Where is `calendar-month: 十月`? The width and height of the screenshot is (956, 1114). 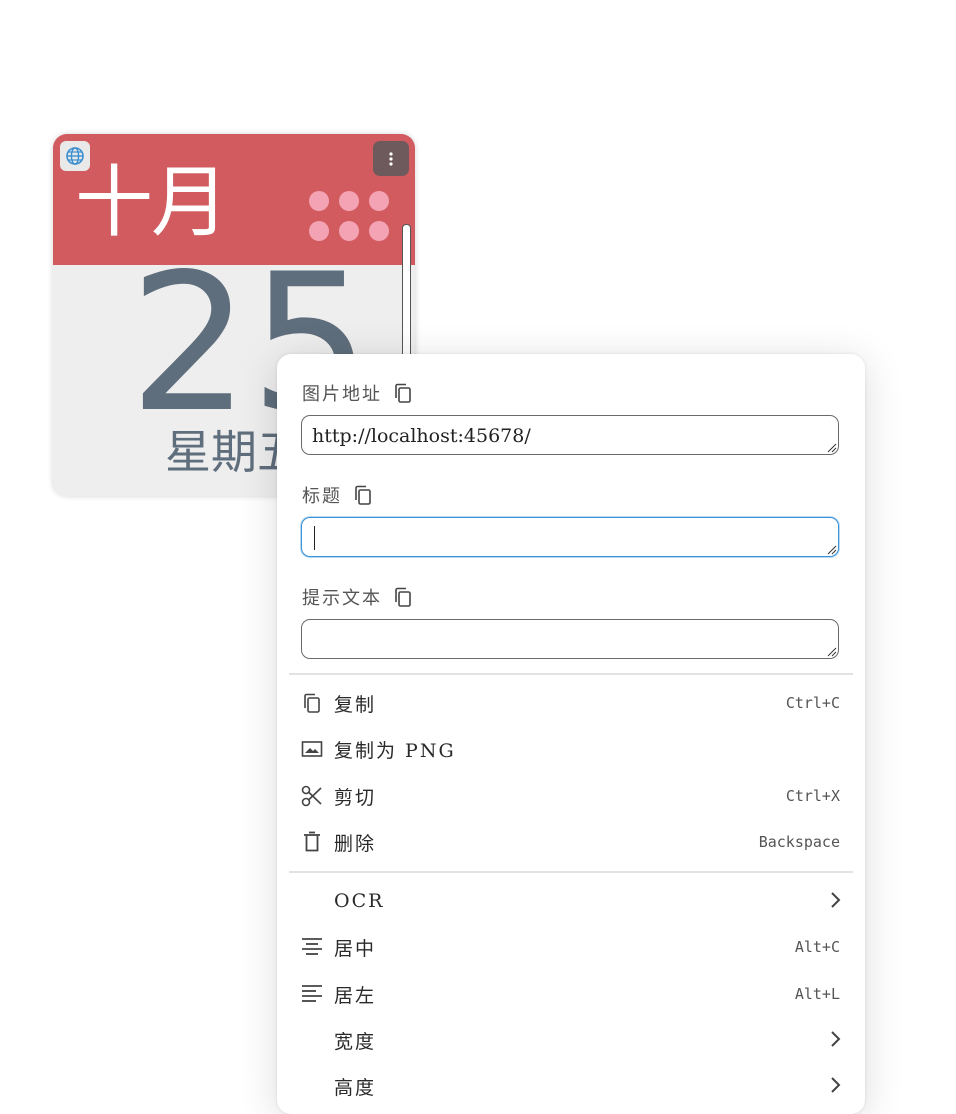 calendar-month: 十月 is located at coordinates (152, 203).